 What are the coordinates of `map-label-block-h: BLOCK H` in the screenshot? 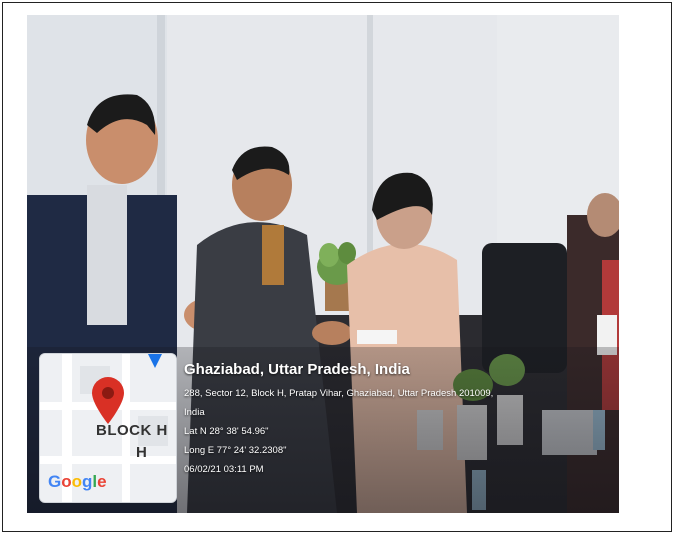 It's located at (132, 430).